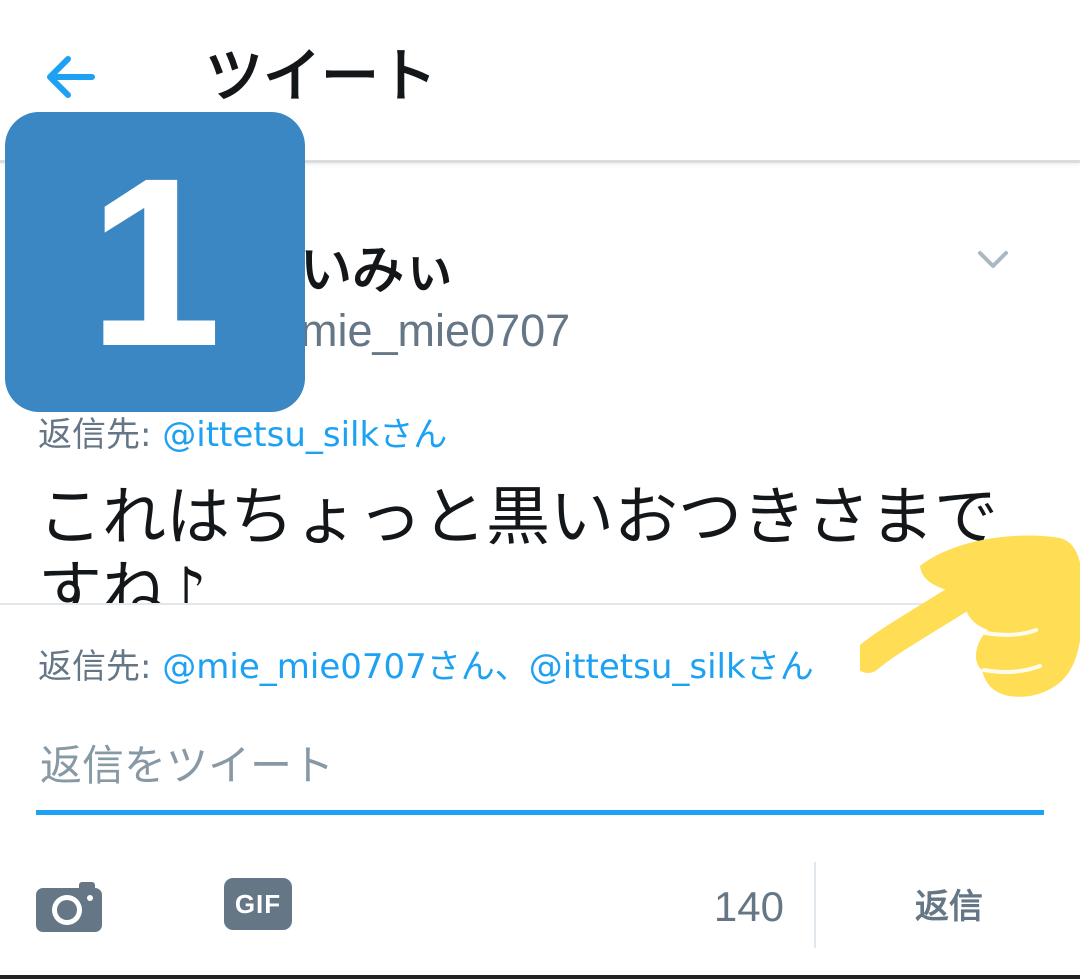  I want to click on camera-icon, so click(69, 907).